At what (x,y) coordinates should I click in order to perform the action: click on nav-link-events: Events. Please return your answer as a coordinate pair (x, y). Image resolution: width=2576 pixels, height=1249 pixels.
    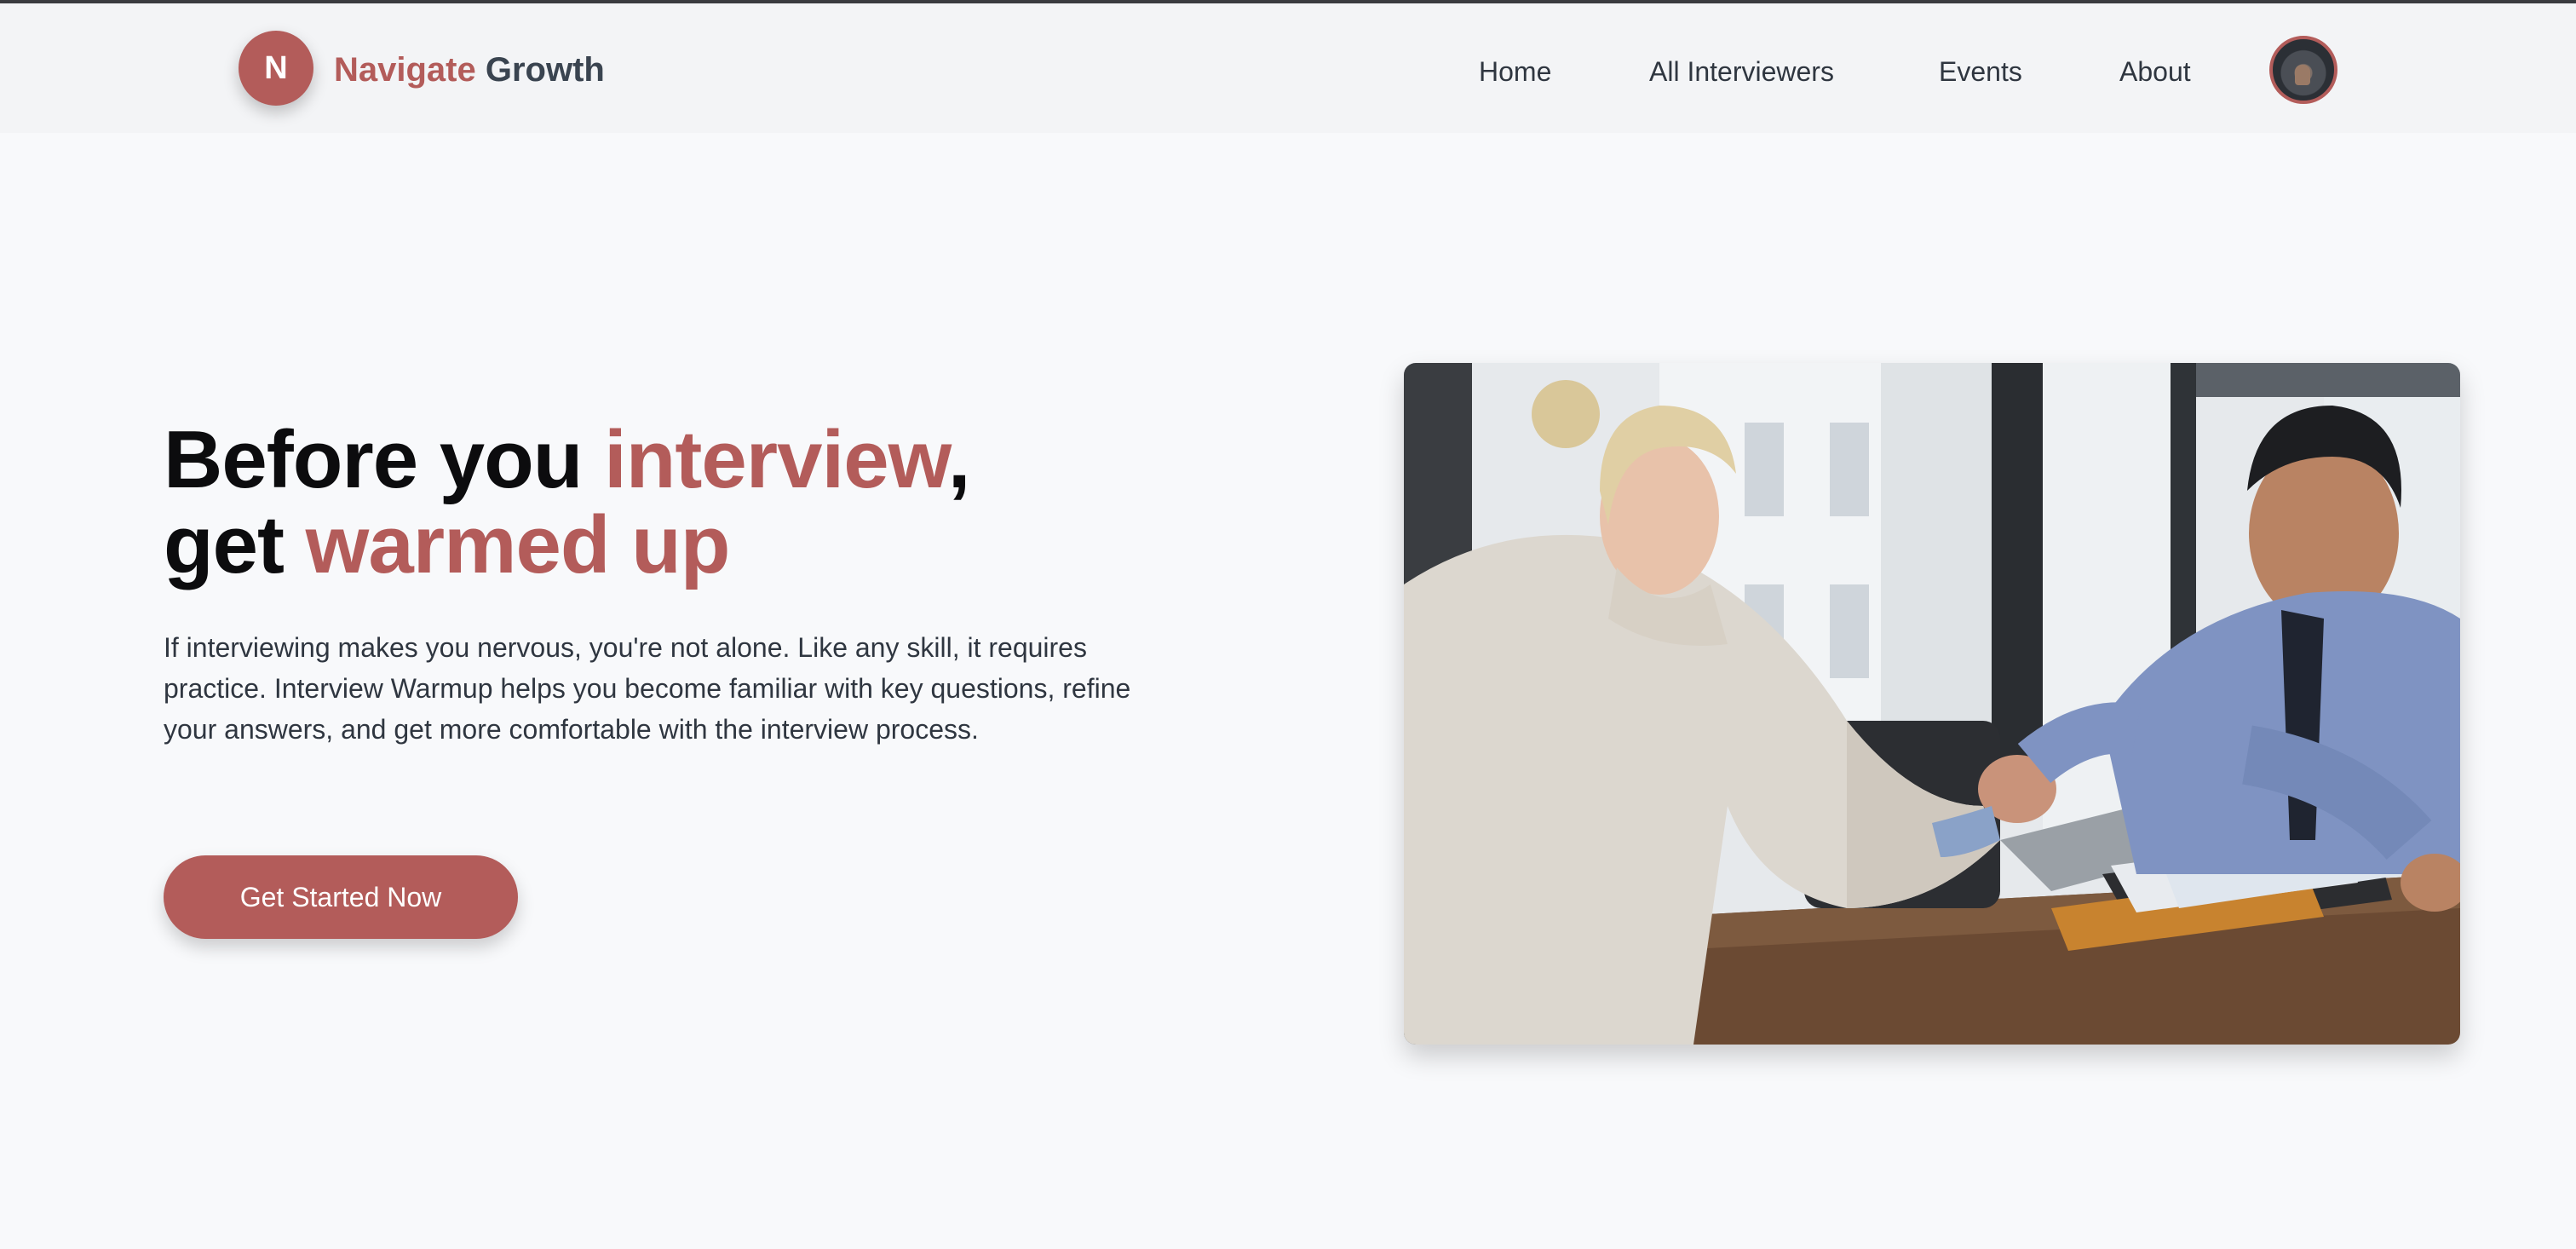
    Looking at the image, I should click on (1981, 71).